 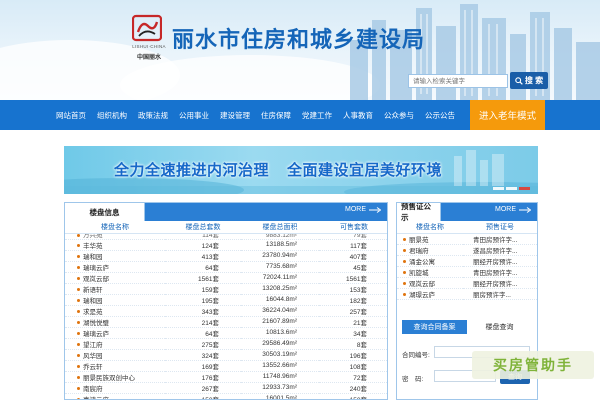 What do you see at coordinates (235, 115) in the screenshot?
I see `nav-item-construction: 建设管理` at bounding box center [235, 115].